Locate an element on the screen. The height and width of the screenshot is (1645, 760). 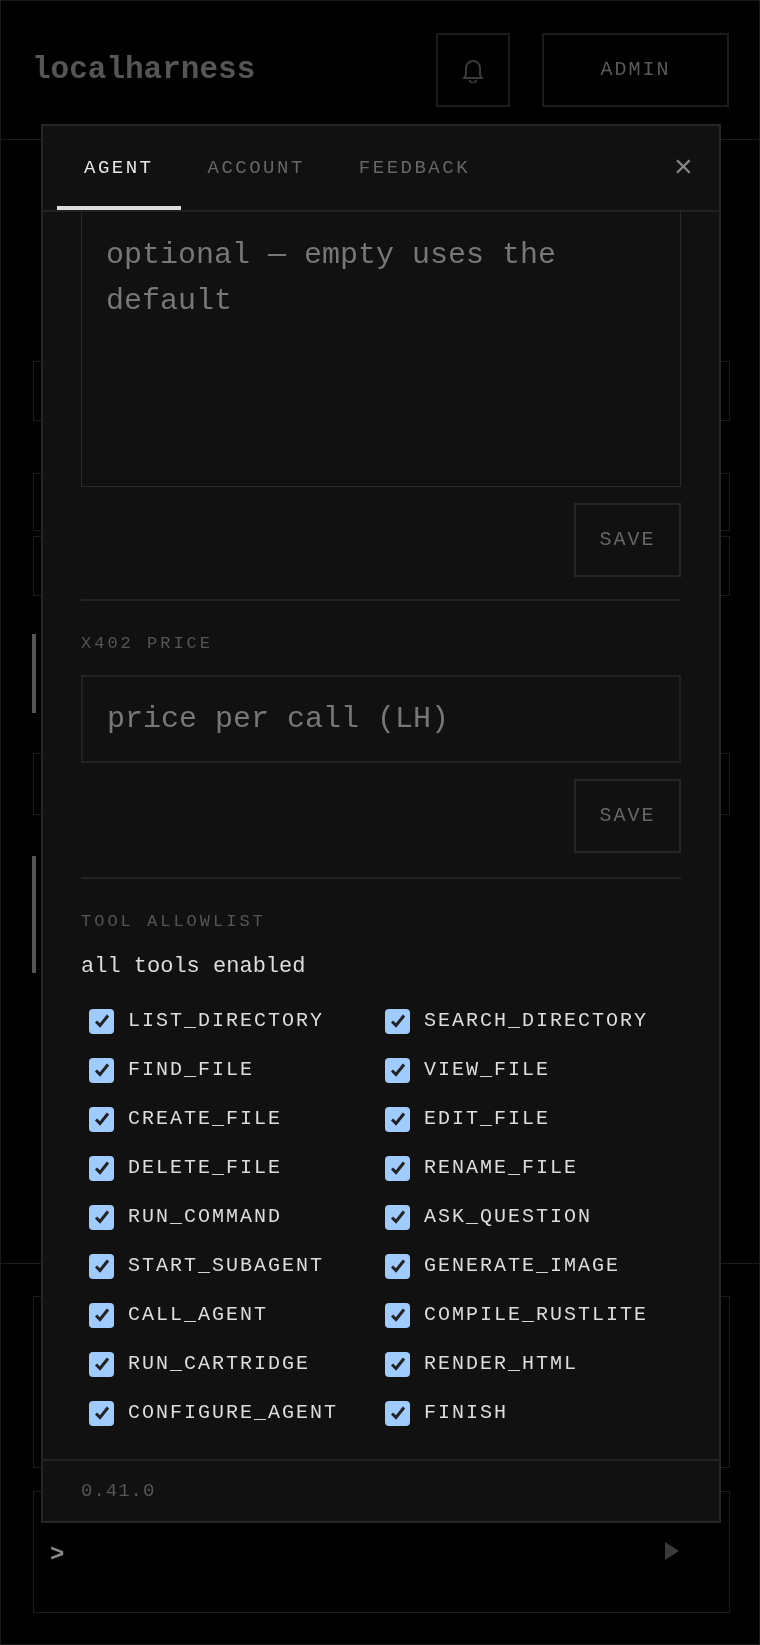
tool-label: SEARCH_DIRECTORY is located at coordinates (536, 1021).